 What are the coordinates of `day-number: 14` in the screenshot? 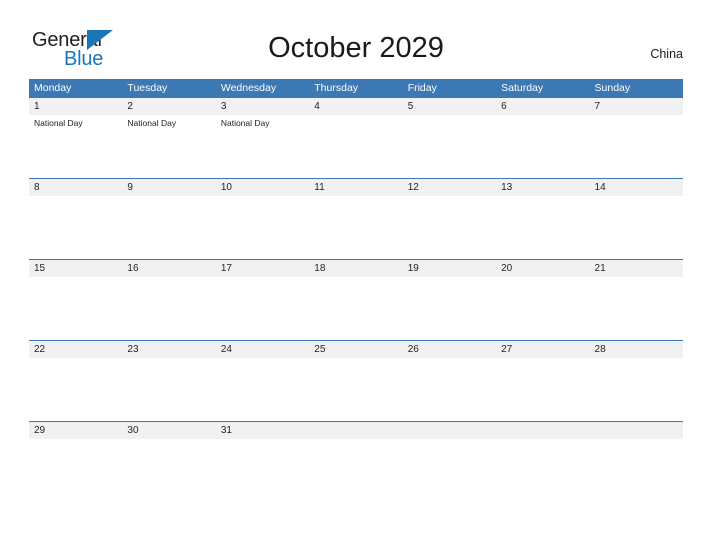 It's located at (636, 187).